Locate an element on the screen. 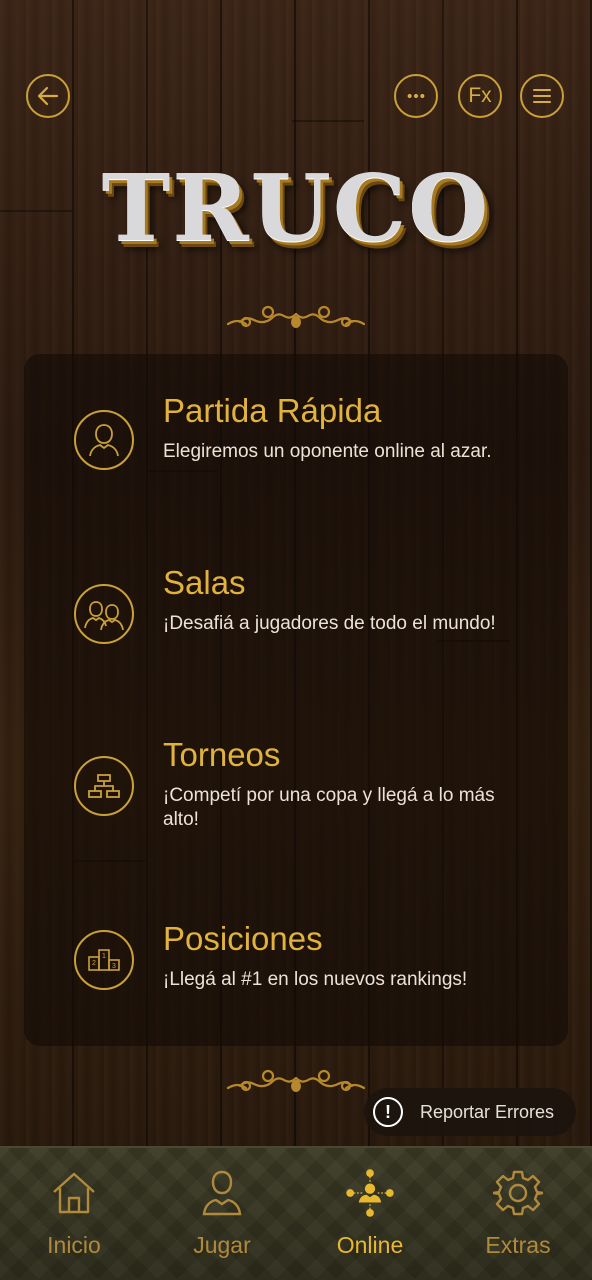  nav-item-extras: Extras is located at coordinates (518, 1214).